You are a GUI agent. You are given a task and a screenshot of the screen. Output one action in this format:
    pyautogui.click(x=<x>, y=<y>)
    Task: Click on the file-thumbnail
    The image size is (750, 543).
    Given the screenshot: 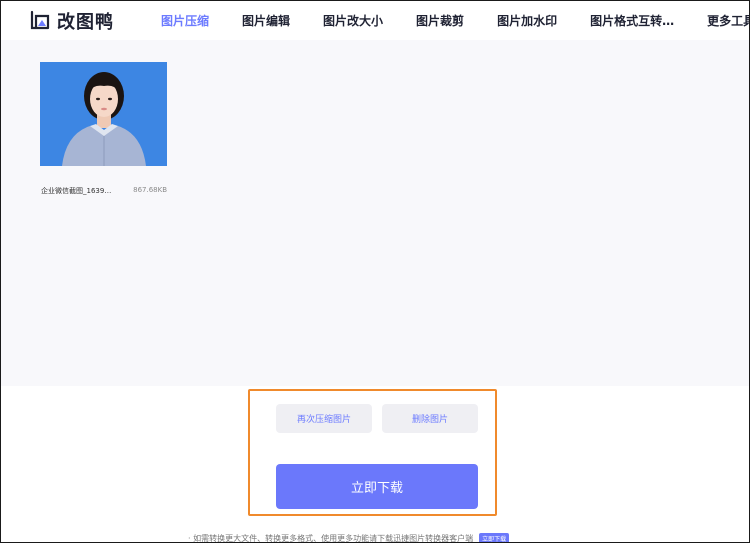 What is the action you would take?
    pyautogui.click(x=103, y=114)
    